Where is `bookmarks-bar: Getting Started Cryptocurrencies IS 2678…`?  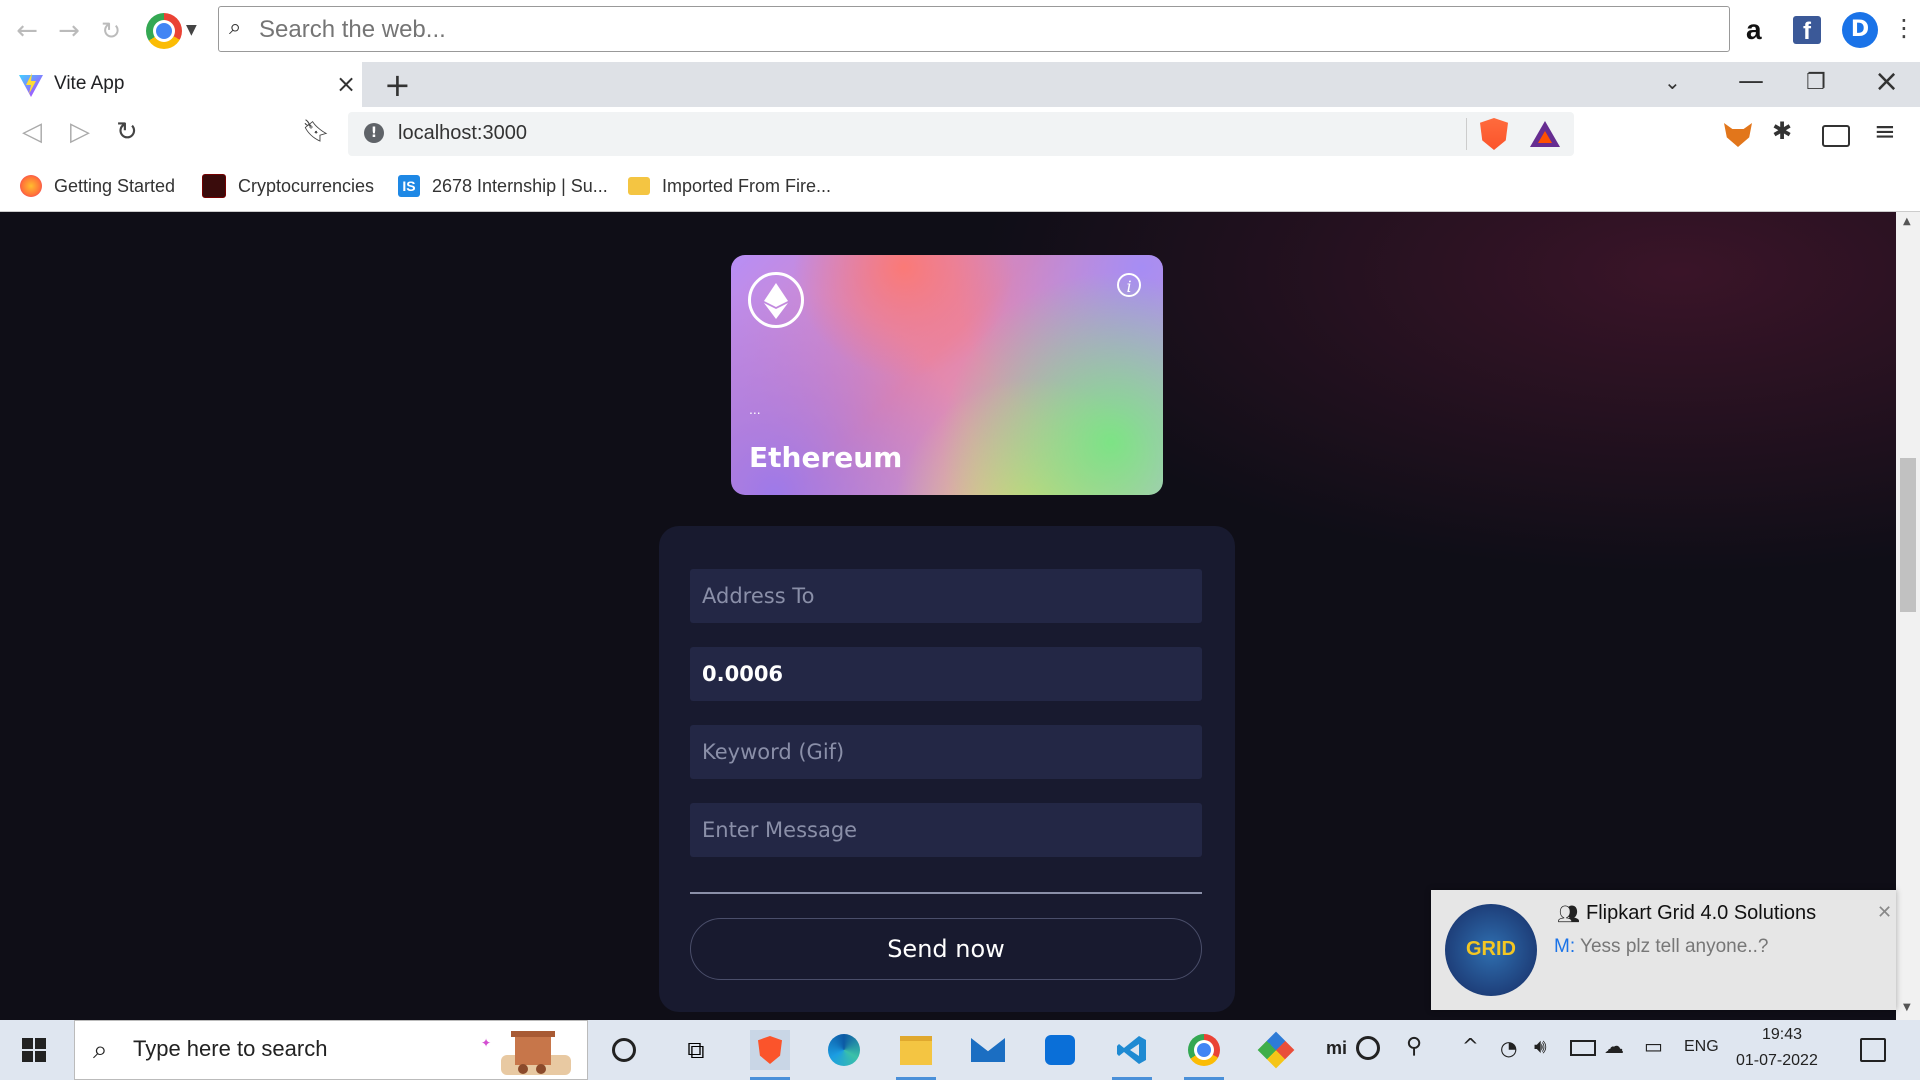 bookmarks-bar: Getting Started Cryptocurrencies IS 2678… is located at coordinates (960, 187).